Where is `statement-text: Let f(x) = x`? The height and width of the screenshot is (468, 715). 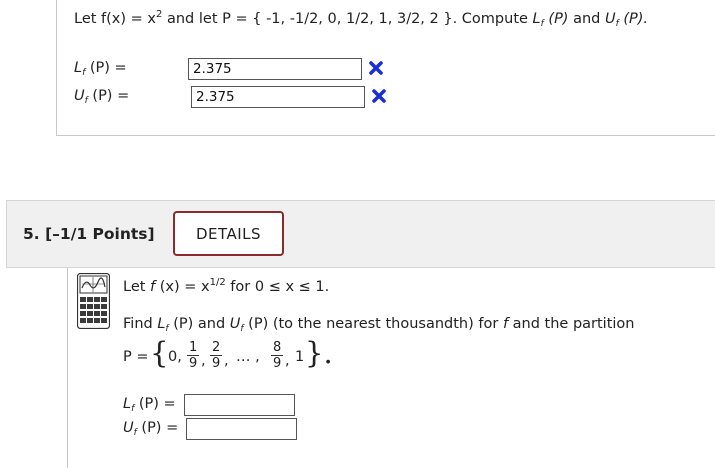
statement-text: Let f(x) = x is located at coordinates (115, 19).